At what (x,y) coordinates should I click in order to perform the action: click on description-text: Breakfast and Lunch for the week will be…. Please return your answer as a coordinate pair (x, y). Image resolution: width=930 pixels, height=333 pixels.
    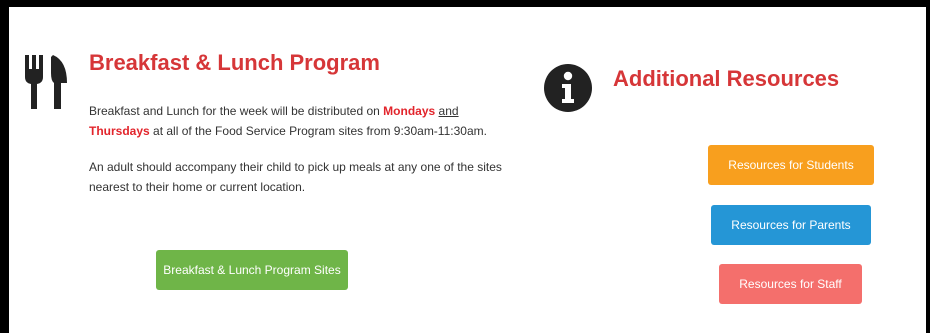
    Looking at the image, I should click on (236, 111).